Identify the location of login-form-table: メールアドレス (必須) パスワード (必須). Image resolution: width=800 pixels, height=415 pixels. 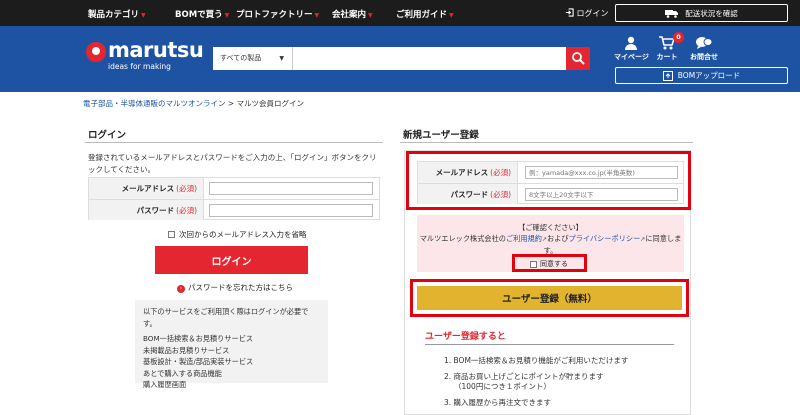
(234, 198).